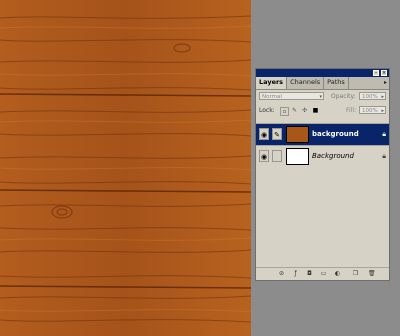 This screenshot has width=400, height=336. I want to click on opacity-label: Opacity:, so click(343, 96).